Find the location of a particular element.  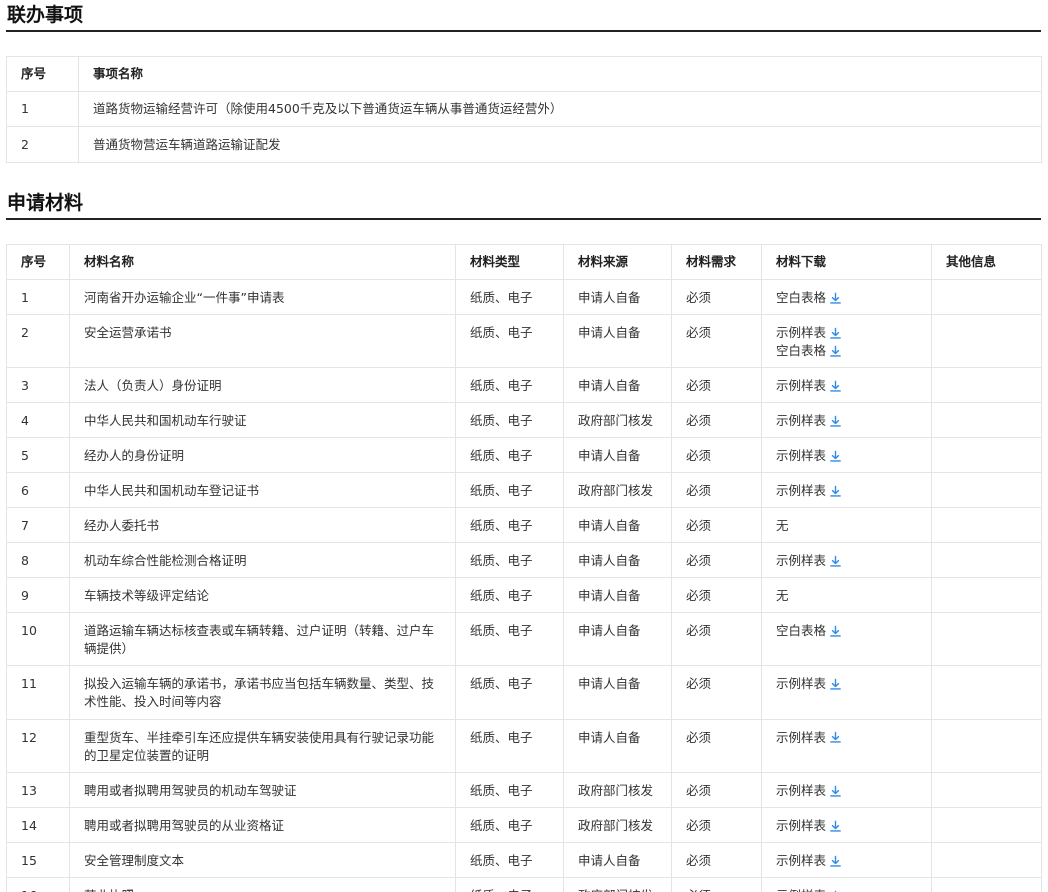

cell-no: 11 is located at coordinates (38, 692).